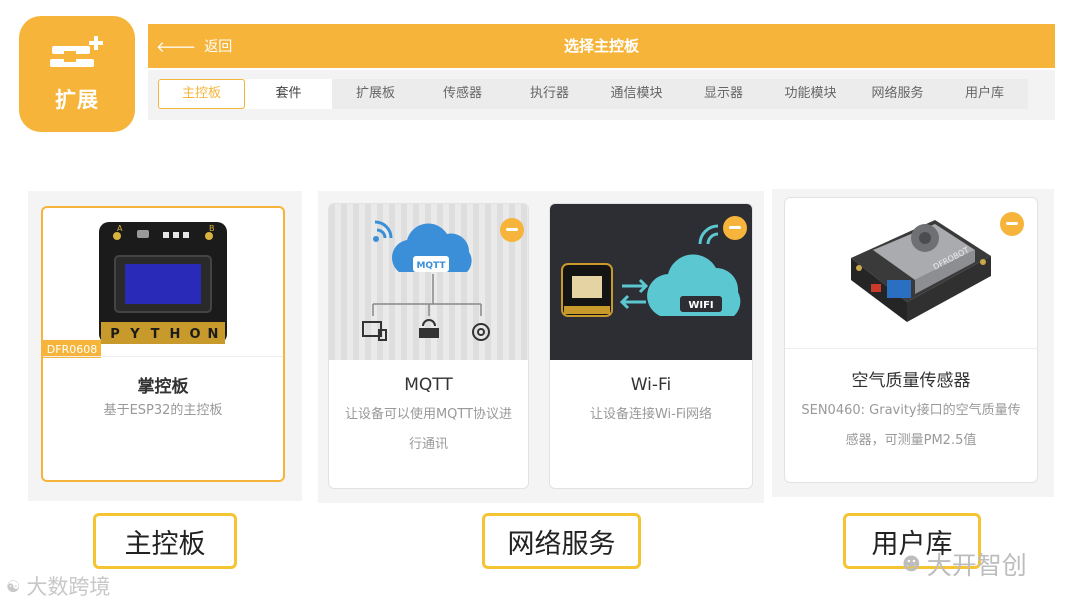 This screenshot has width=1080, height=608. I want to click on mqtt-image: MQTT, so click(428, 282).